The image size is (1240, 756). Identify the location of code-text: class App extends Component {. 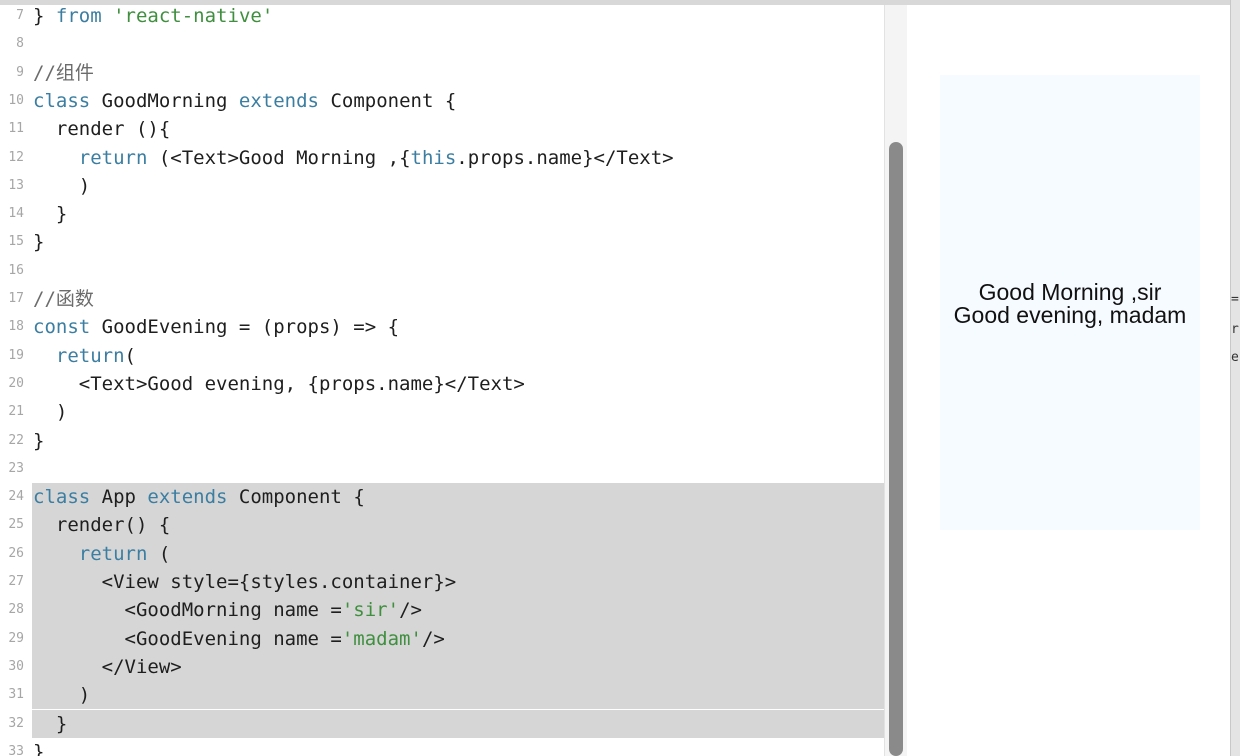
(458, 497).